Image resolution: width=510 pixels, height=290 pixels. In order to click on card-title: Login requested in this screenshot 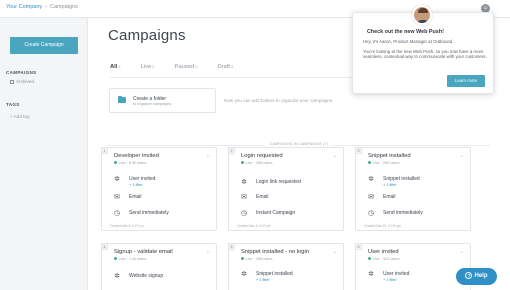, I will do `click(262, 156)`.